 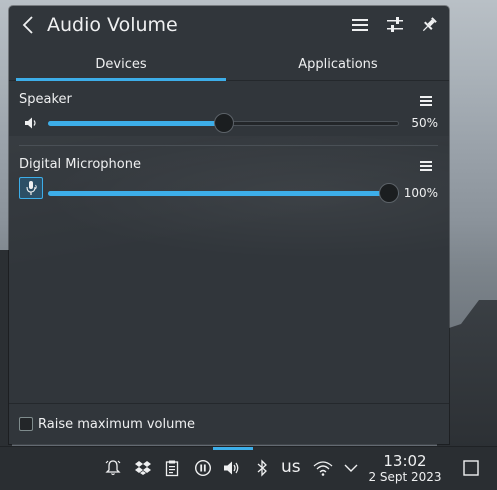 I want to click on expand-tray-button, so click(x=351, y=468).